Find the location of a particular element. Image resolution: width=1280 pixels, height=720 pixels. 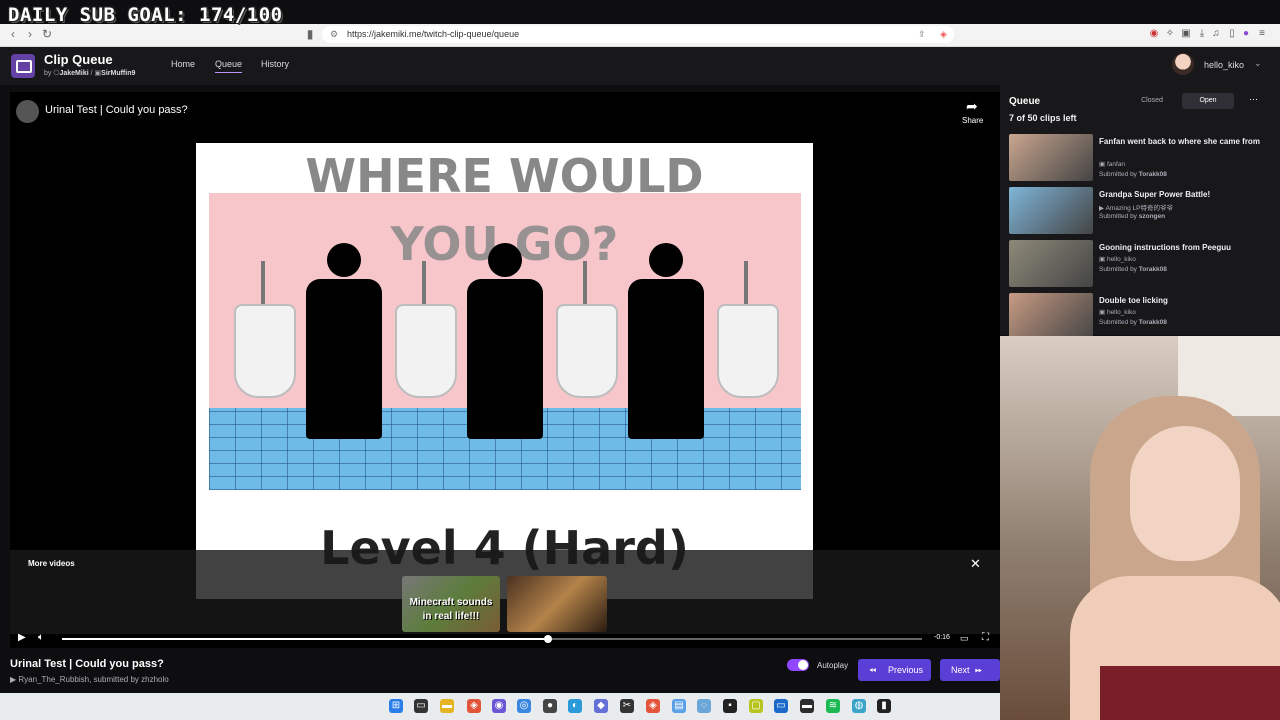

back-icon: ‹ is located at coordinates (13, 34).